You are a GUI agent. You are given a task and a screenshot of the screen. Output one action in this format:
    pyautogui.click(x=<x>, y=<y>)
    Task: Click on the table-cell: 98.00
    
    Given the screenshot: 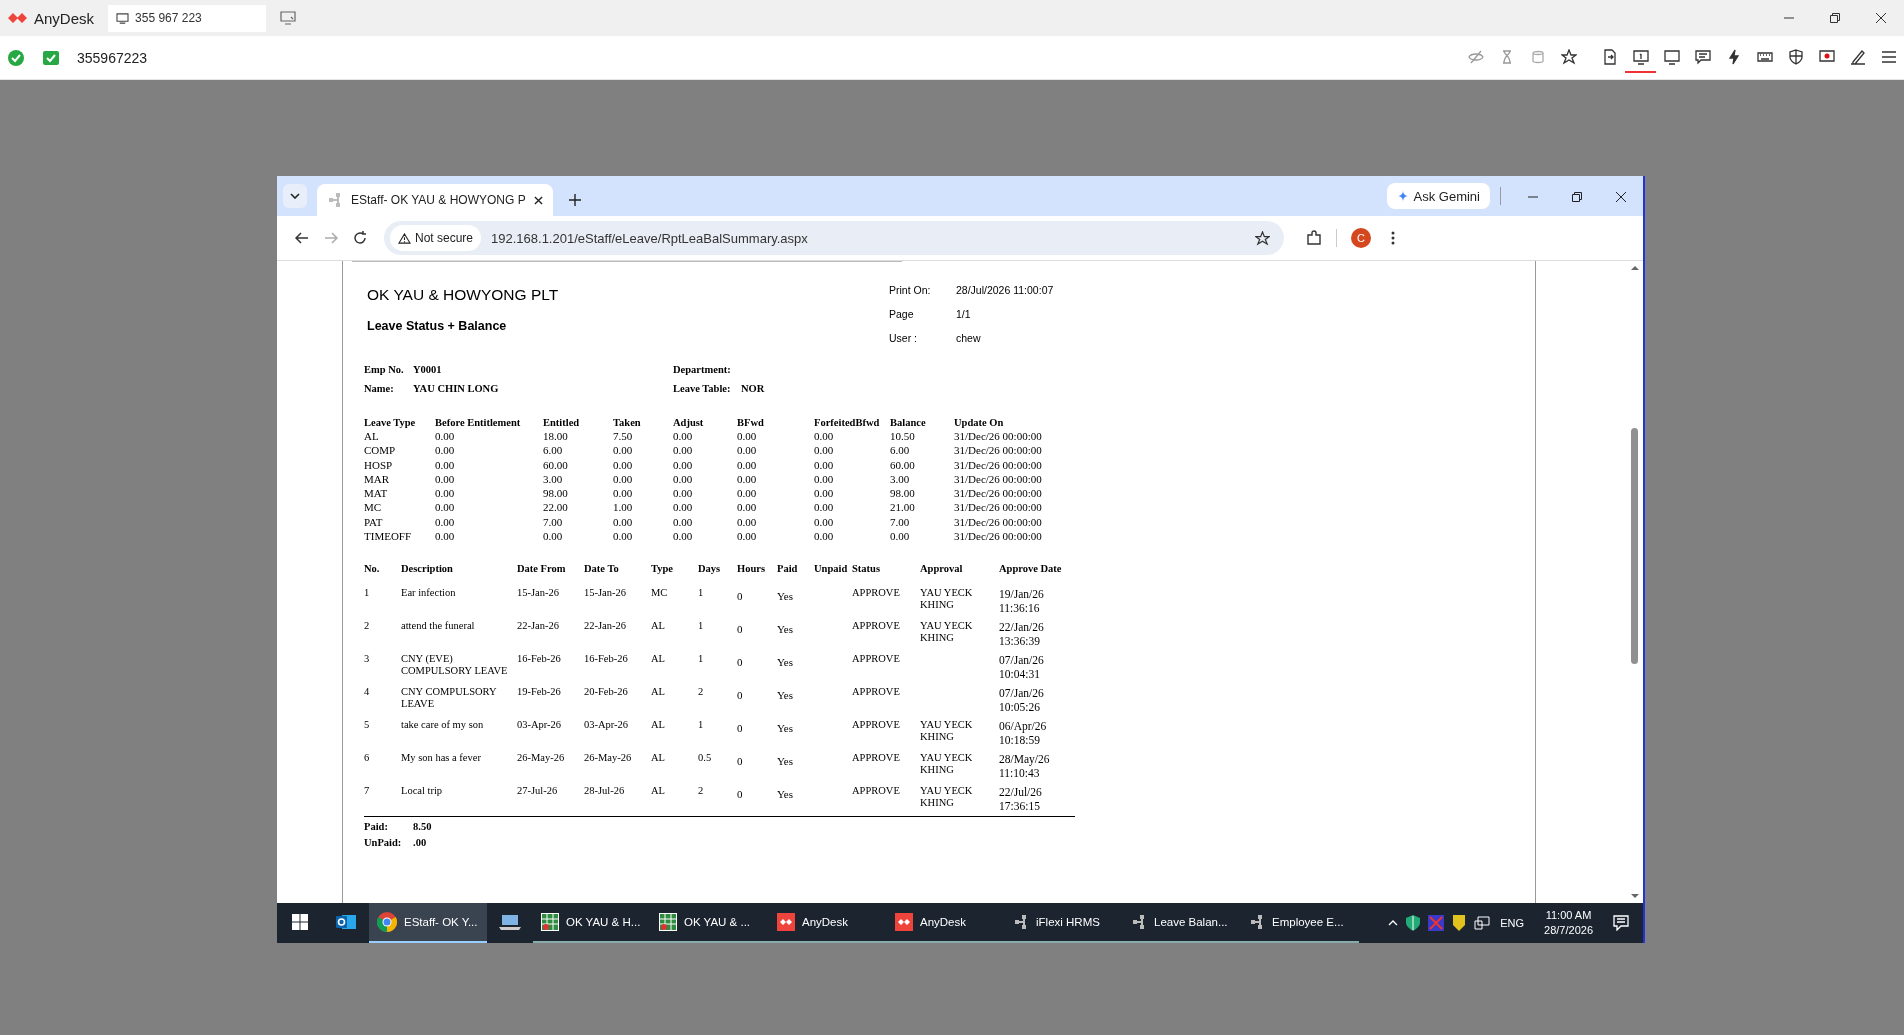 What is the action you would take?
    pyautogui.click(x=902, y=493)
    